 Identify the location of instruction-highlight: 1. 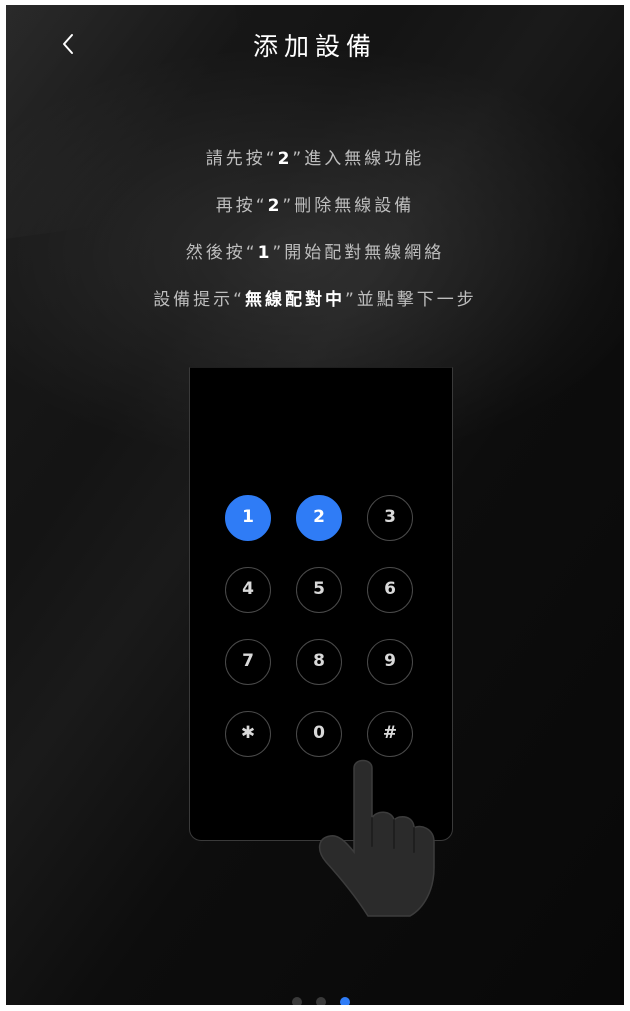
(265, 253).